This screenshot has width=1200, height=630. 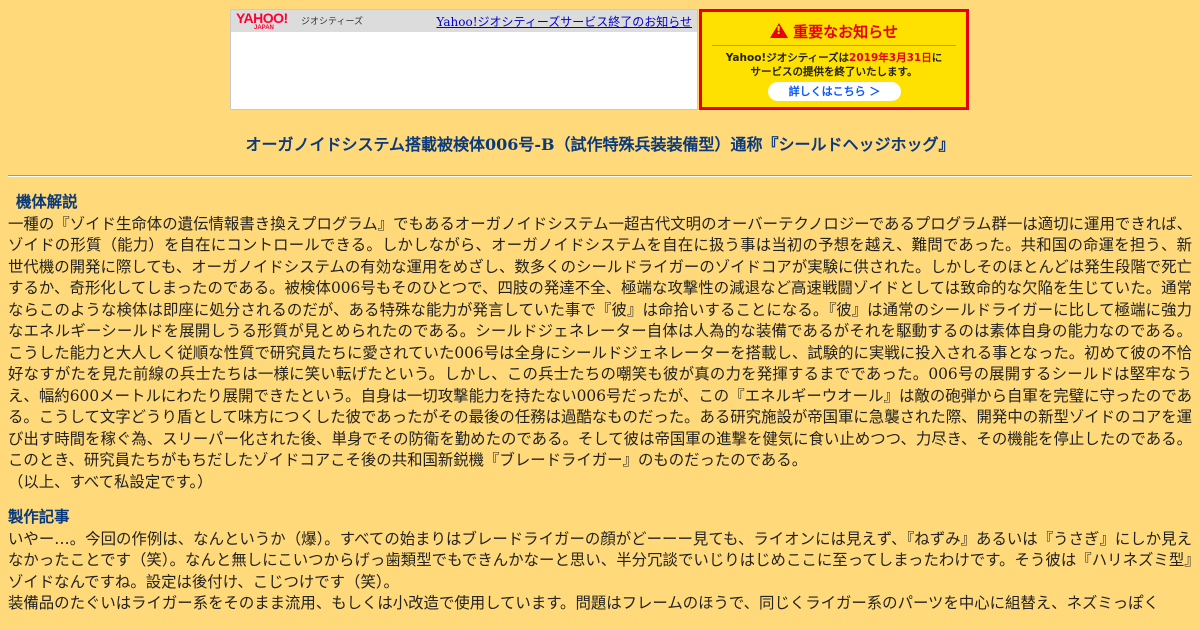 I want to click on notice-title: 重要なお知らせ, so click(x=834, y=31).